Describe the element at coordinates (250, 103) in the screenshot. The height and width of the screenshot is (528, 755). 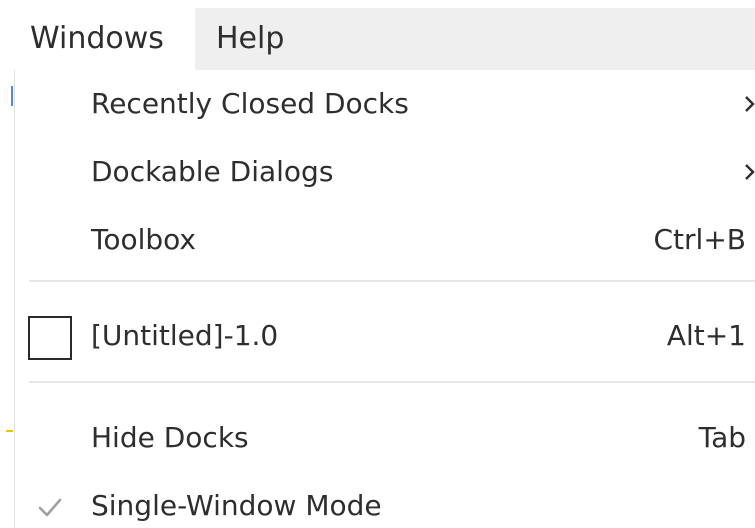
I see `menu-item-label: Recently Closed Docks` at that location.